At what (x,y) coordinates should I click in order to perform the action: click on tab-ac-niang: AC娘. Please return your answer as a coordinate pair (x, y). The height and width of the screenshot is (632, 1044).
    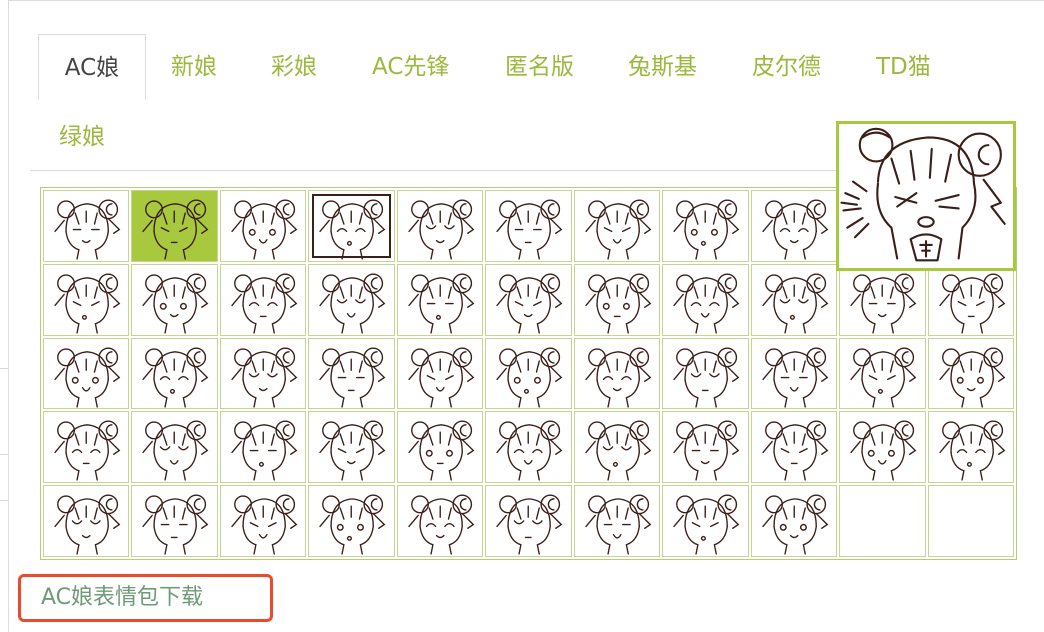
    Looking at the image, I should click on (92, 67).